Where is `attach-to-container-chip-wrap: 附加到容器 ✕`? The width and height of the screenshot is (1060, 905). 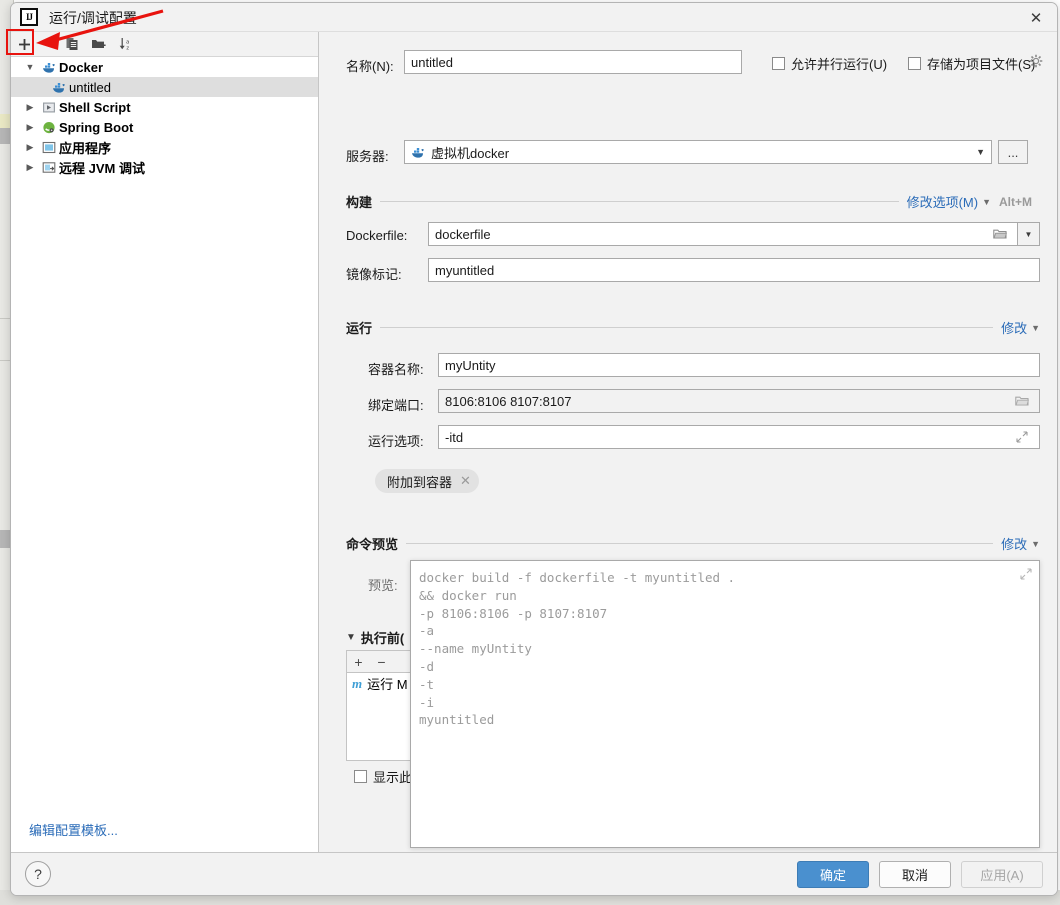 attach-to-container-chip-wrap: 附加到容器 ✕ is located at coordinates (427, 481).